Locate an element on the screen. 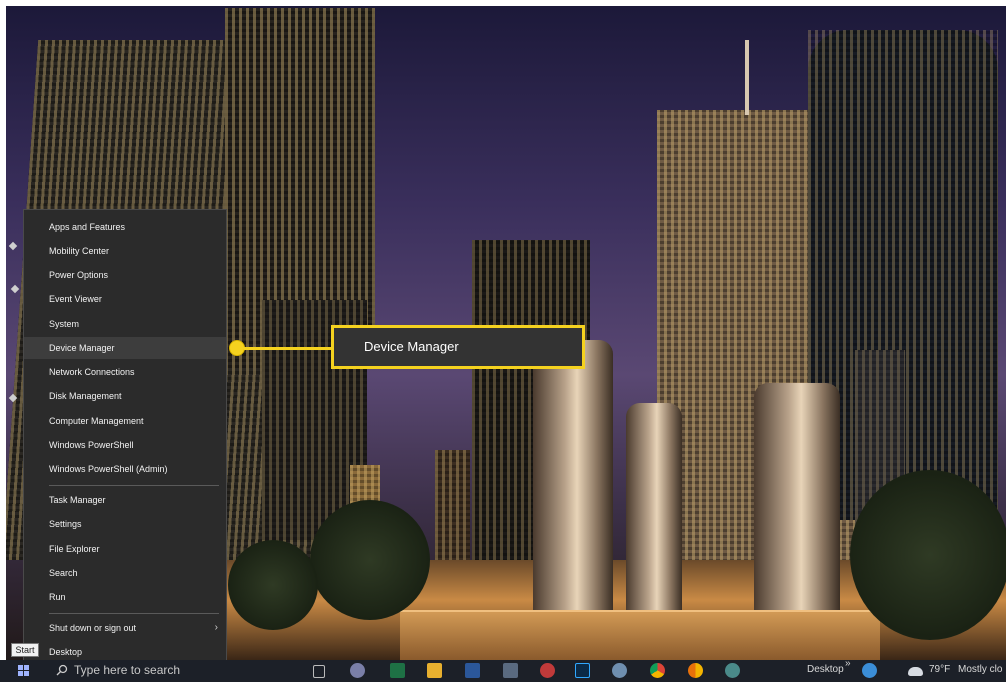 The width and height of the screenshot is (1006, 682). menu-item-search: Search is located at coordinates (125, 573).